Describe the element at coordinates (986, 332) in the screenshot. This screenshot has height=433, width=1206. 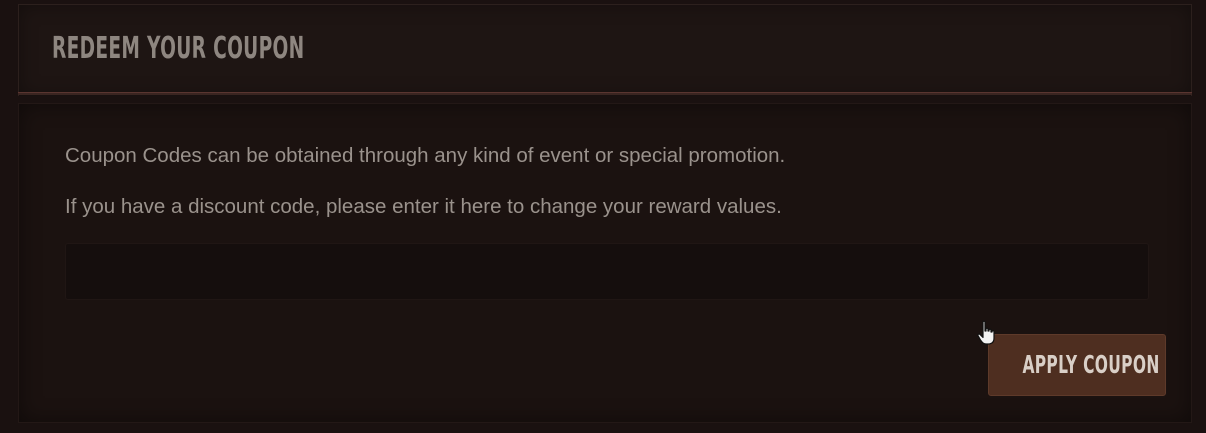
I see `hand-pointer-icon` at that location.